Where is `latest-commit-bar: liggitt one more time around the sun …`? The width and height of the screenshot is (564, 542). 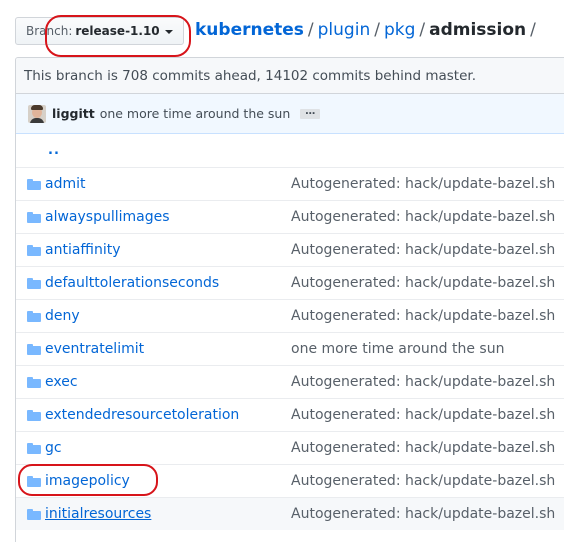 latest-commit-bar: liggitt one more time around the sun … is located at coordinates (290, 114).